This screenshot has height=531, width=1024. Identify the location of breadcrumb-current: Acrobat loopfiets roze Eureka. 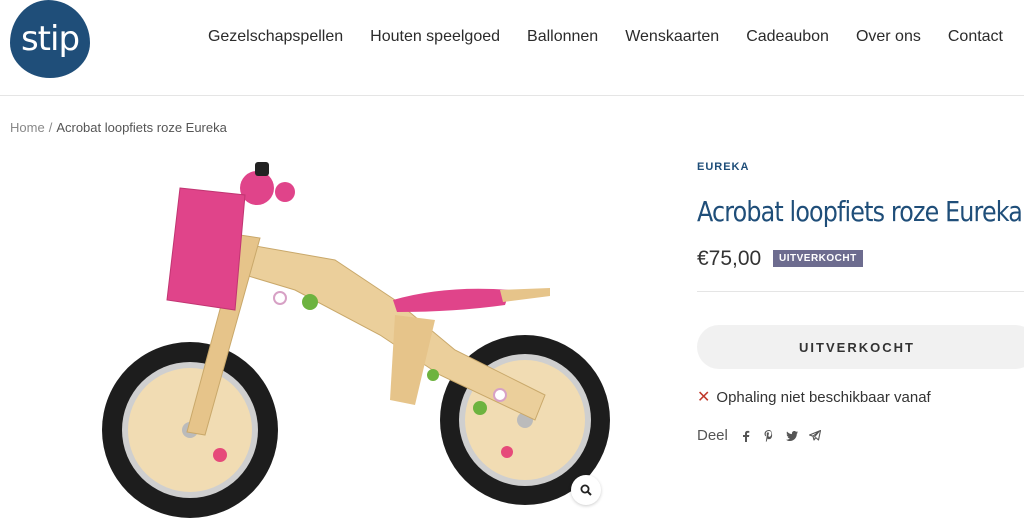
(141, 127).